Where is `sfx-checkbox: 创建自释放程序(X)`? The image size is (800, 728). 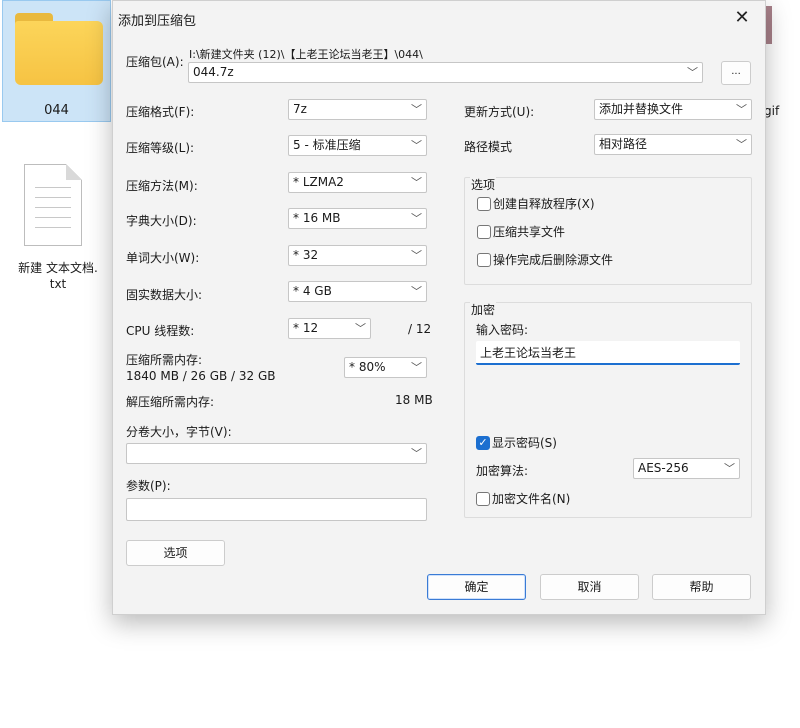 sfx-checkbox: 创建自释放程序(X) is located at coordinates (536, 203).